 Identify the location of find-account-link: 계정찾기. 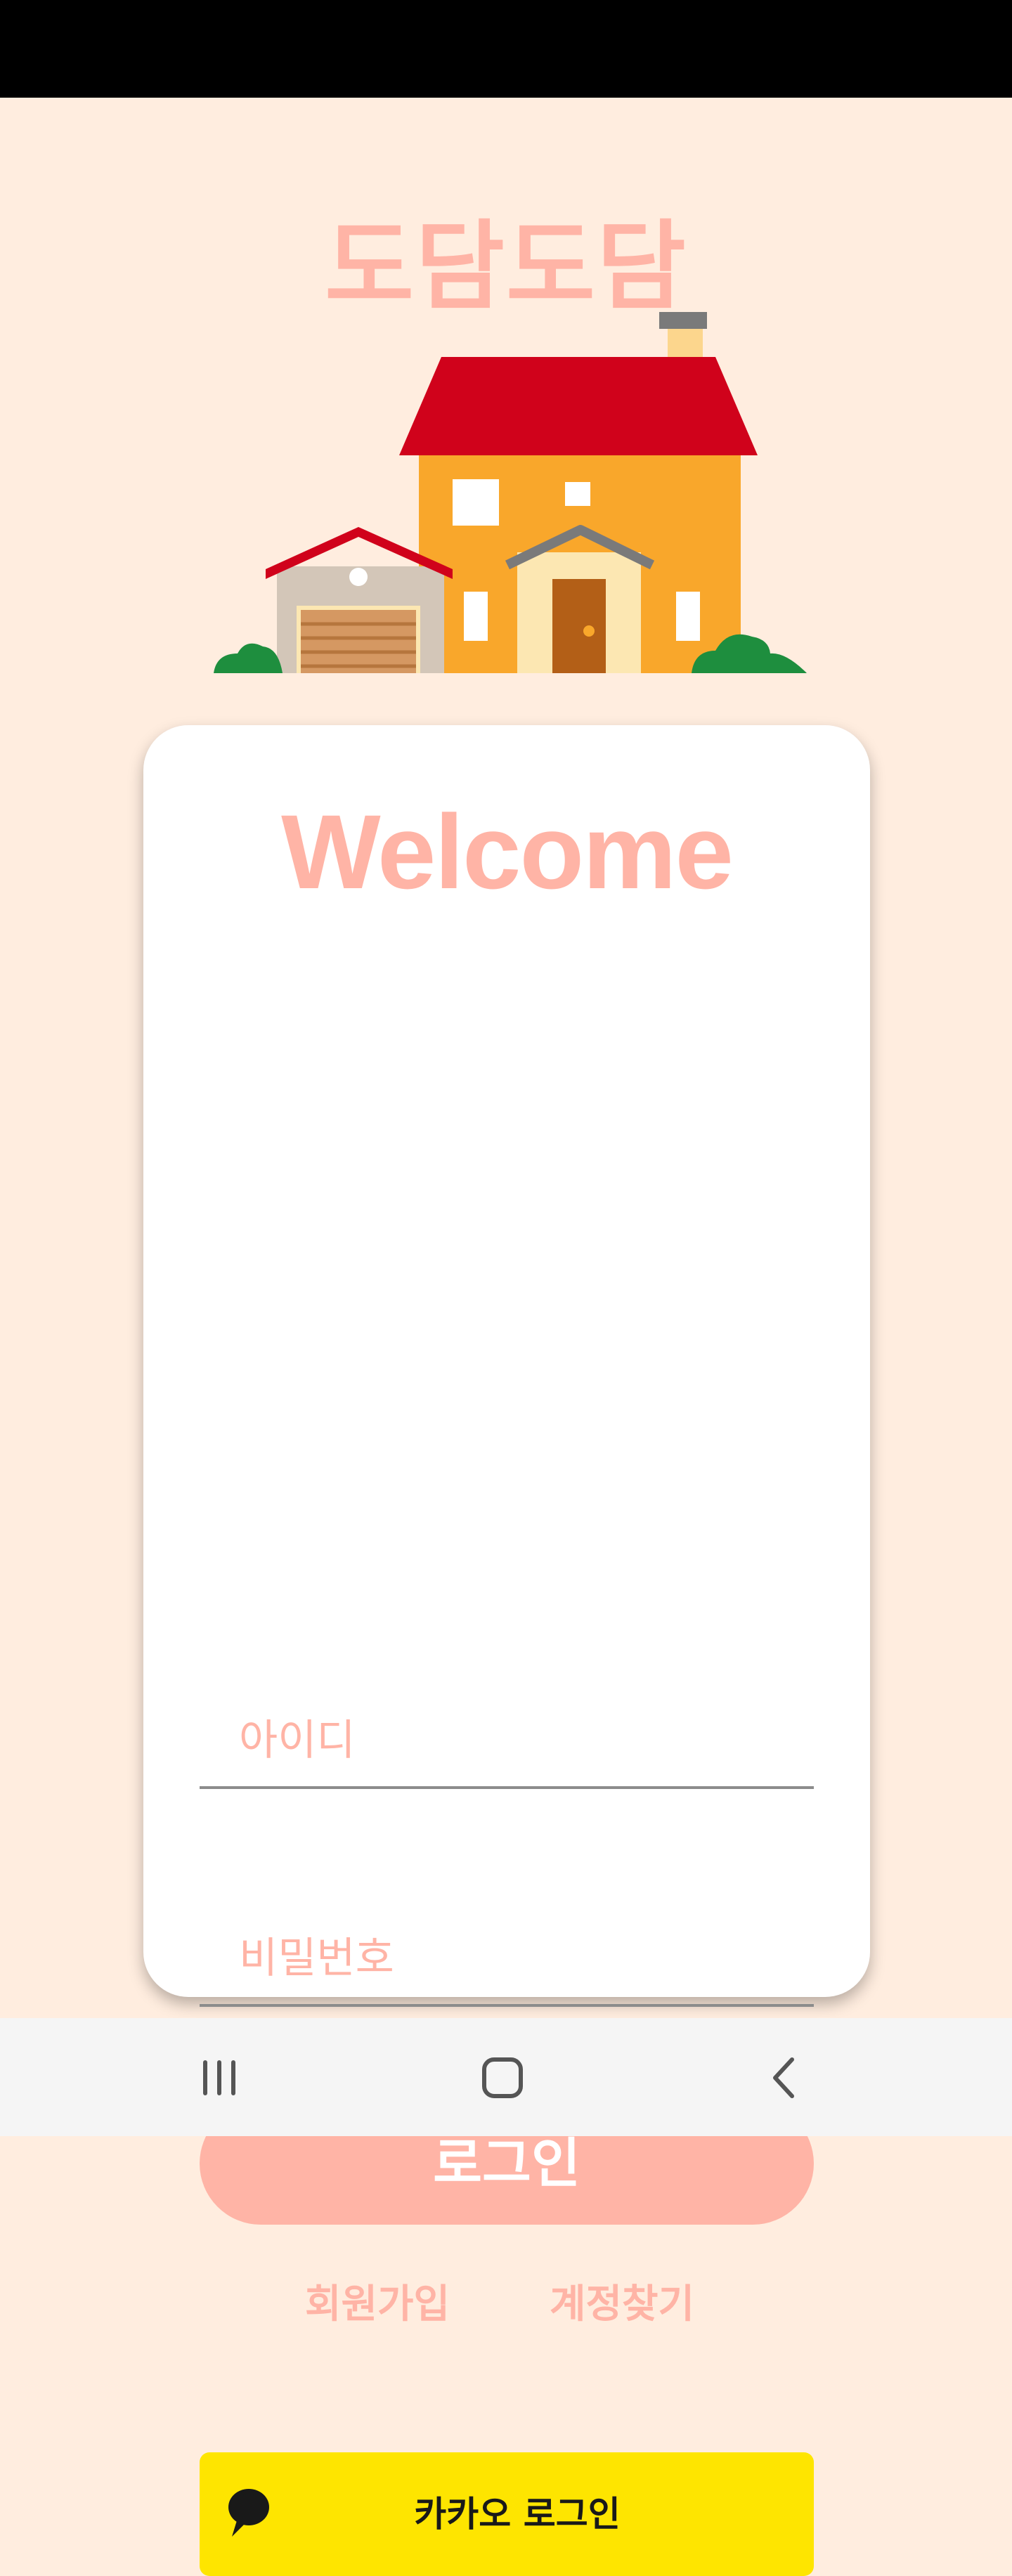
(622, 2305).